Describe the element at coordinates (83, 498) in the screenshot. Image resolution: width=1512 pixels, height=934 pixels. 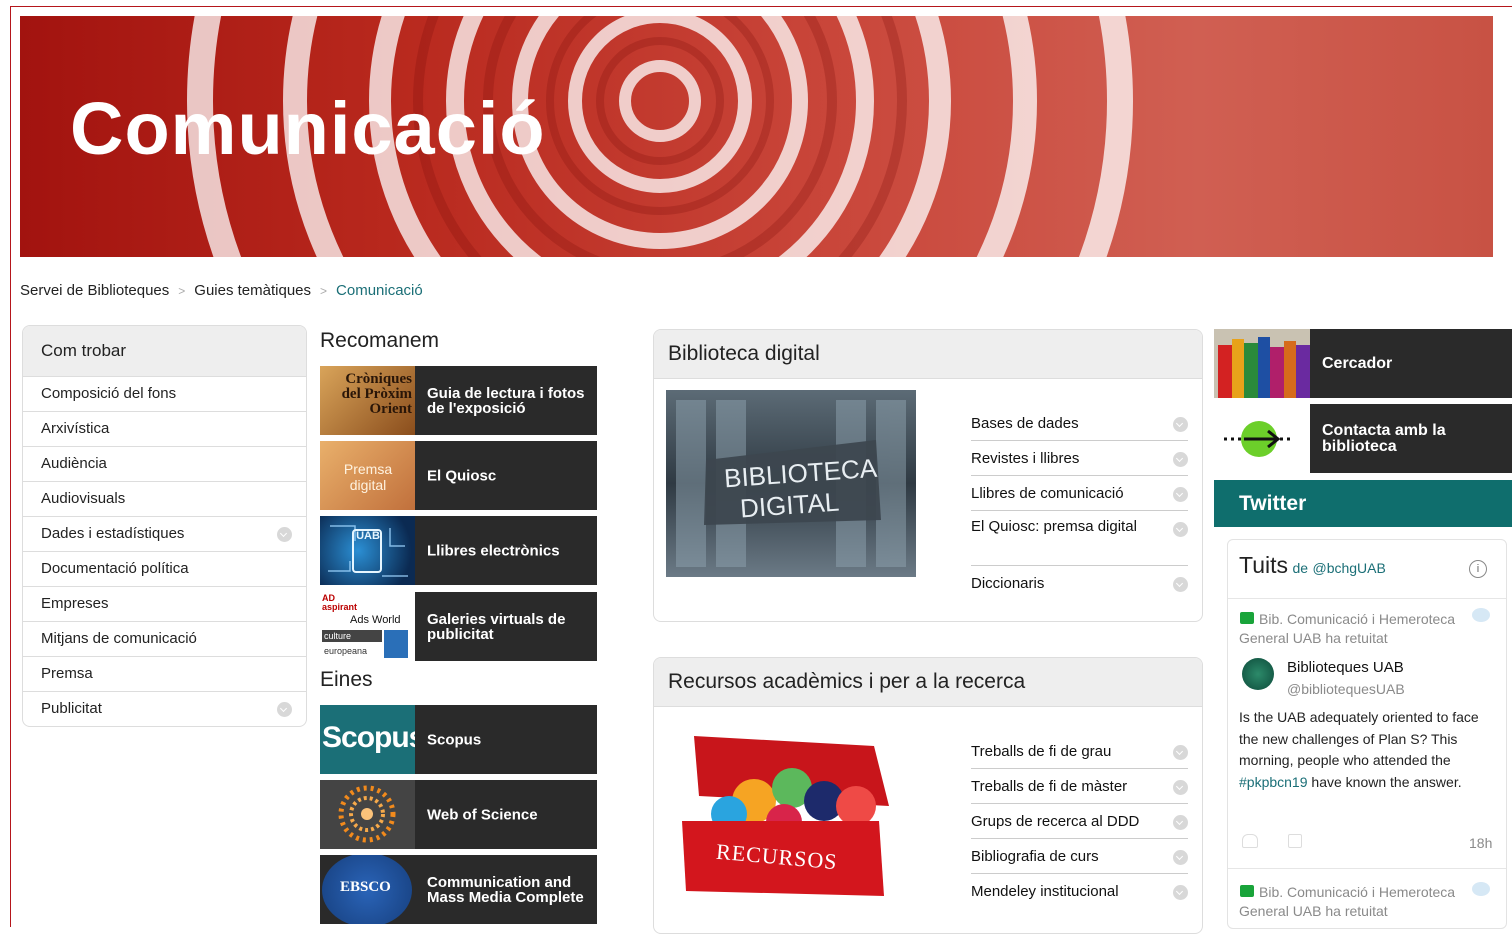
I see `sidebar-item-label: Audiovisuals` at that location.